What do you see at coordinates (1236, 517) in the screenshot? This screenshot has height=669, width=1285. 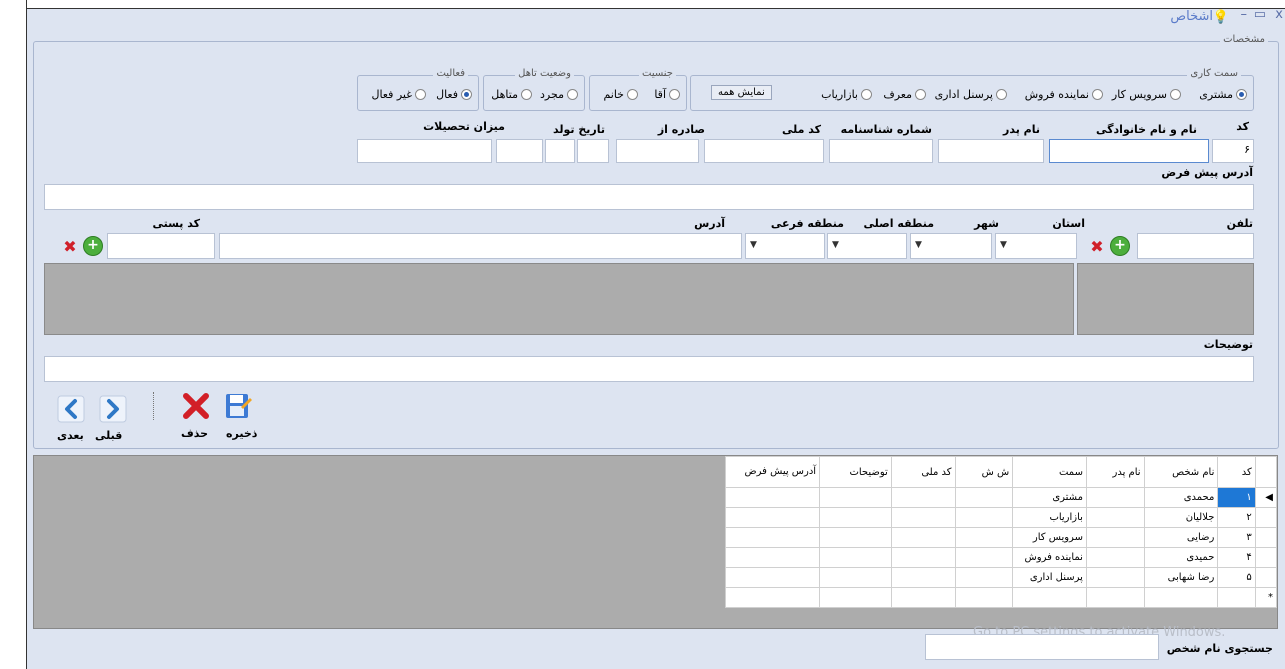 I see `cell-code: ۲` at bounding box center [1236, 517].